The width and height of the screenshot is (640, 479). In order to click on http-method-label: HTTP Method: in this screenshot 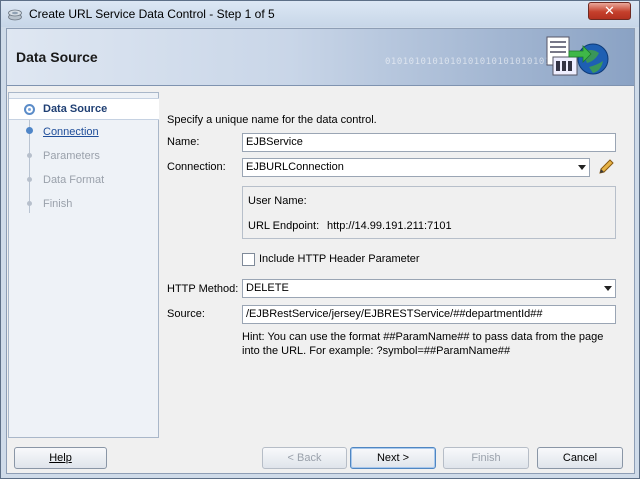, I will do `click(203, 289)`.